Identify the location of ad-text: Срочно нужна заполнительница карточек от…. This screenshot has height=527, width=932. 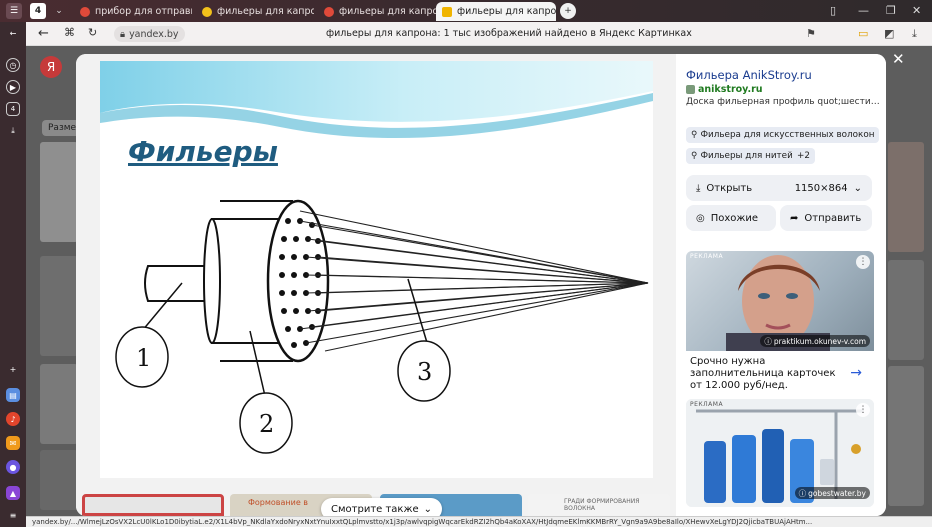
(763, 373).